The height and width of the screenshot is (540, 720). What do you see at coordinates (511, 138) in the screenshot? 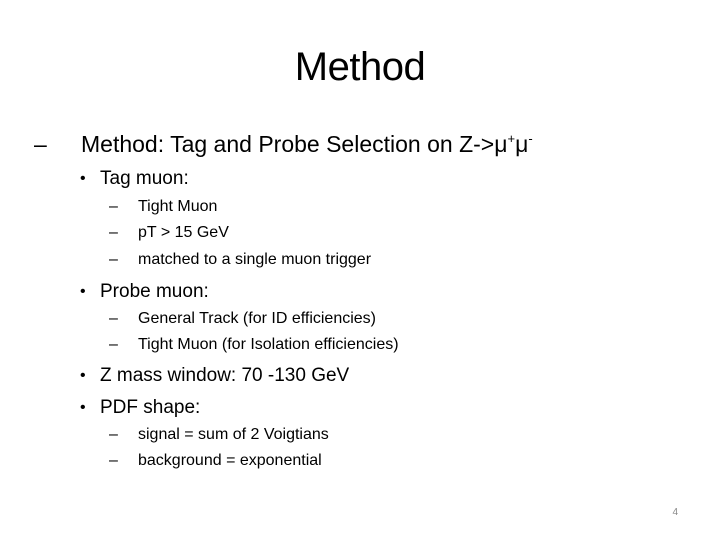
I see `superscript-plus: +` at bounding box center [511, 138].